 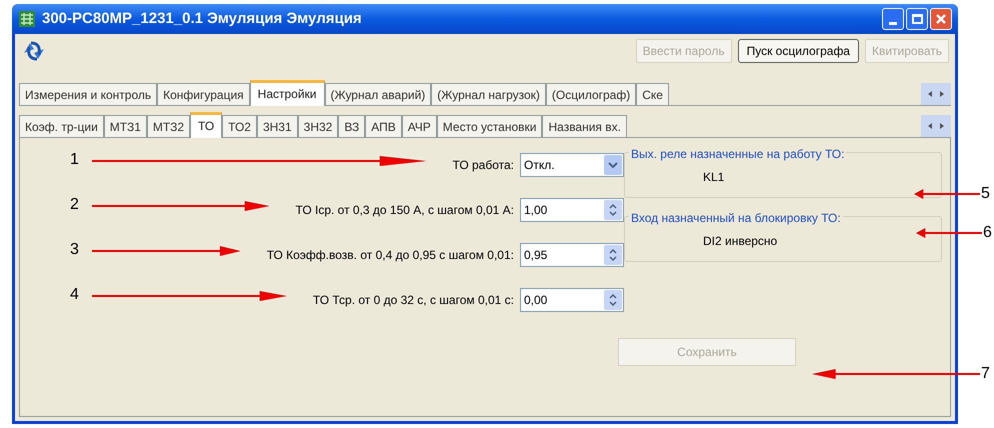 What do you see at coordinates (987, 233) in the screenshot?
I see `callout-number: 6` at bounding box center [987, 233].